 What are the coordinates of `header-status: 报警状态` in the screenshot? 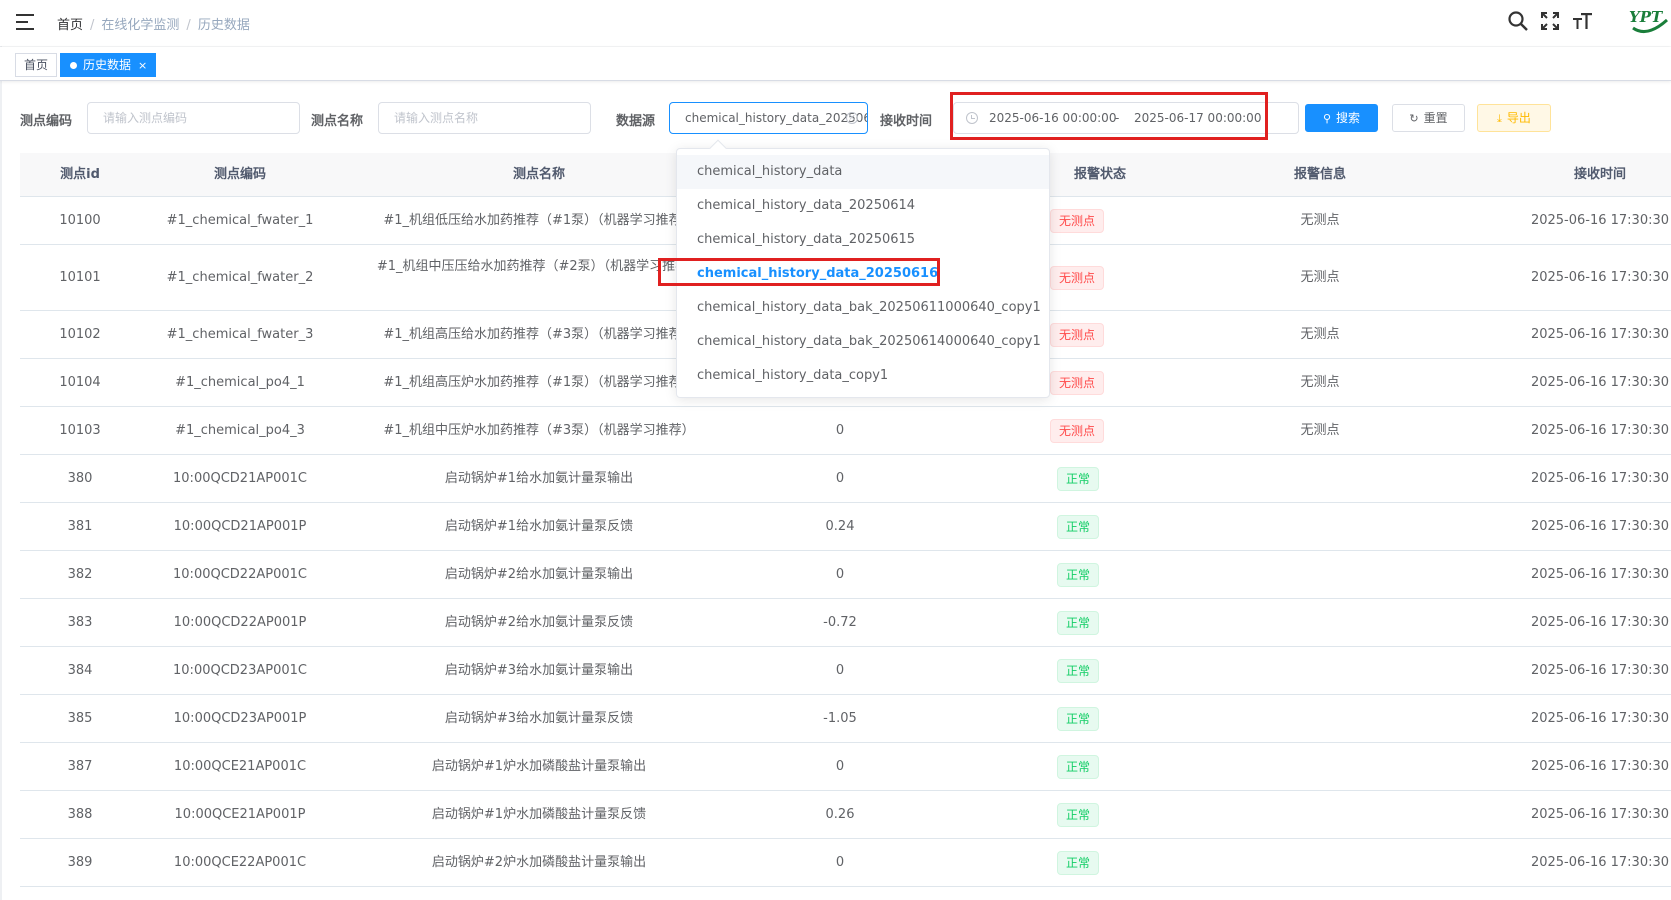 It's located at (1099, 174).